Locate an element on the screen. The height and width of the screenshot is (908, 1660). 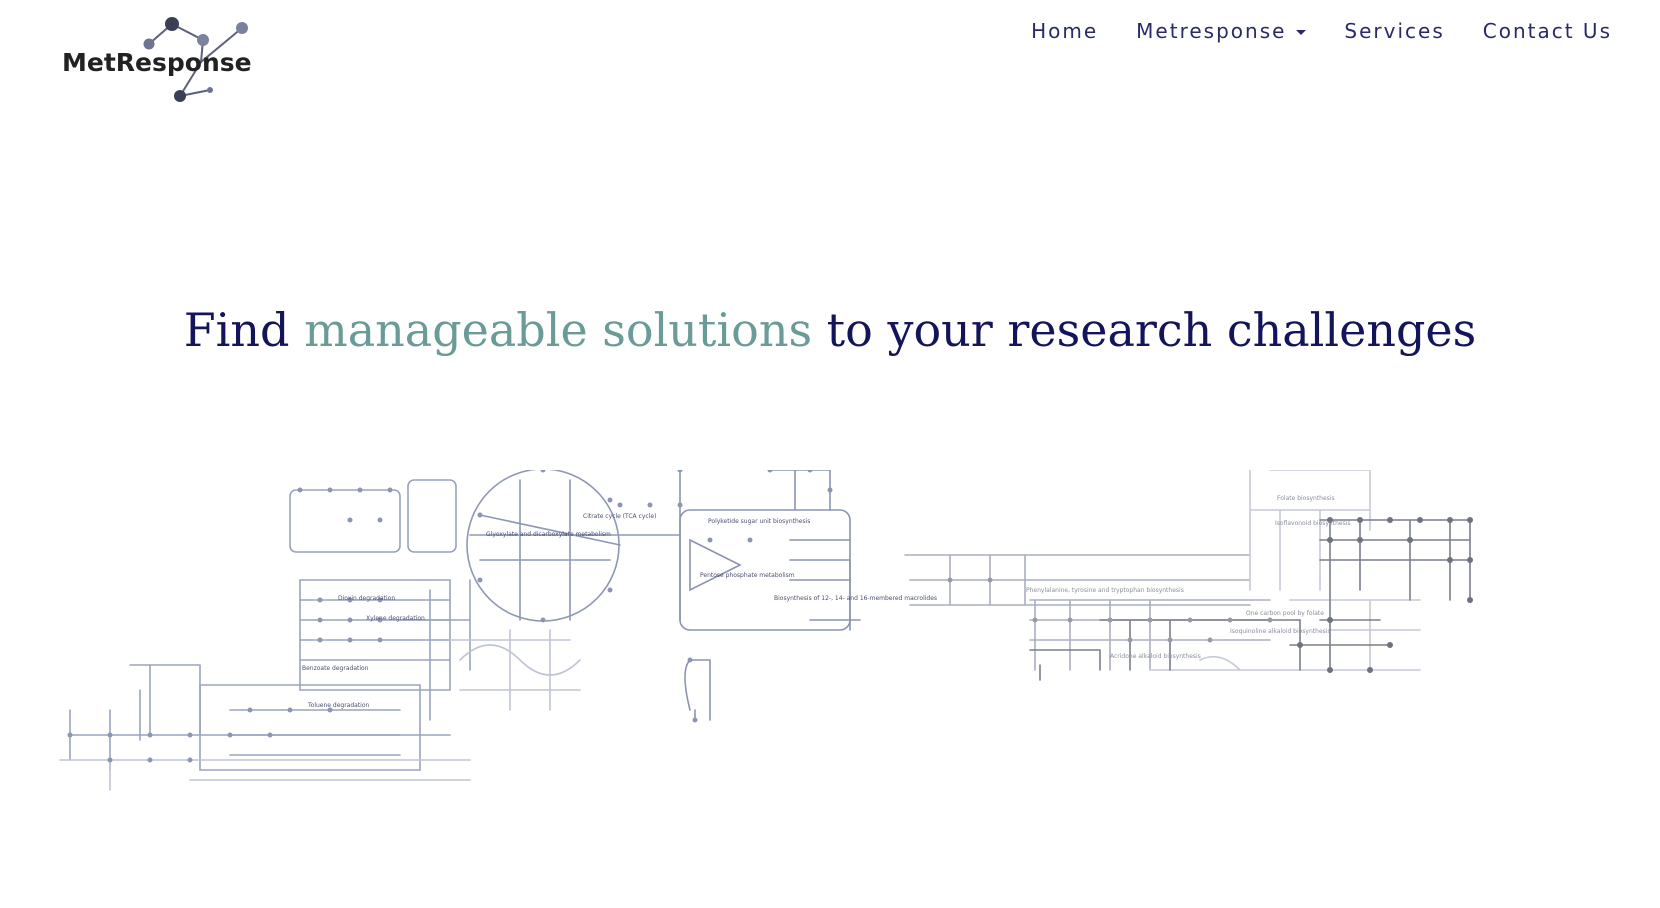
nav-services-label: Services is located at coordinates (1394, 31).